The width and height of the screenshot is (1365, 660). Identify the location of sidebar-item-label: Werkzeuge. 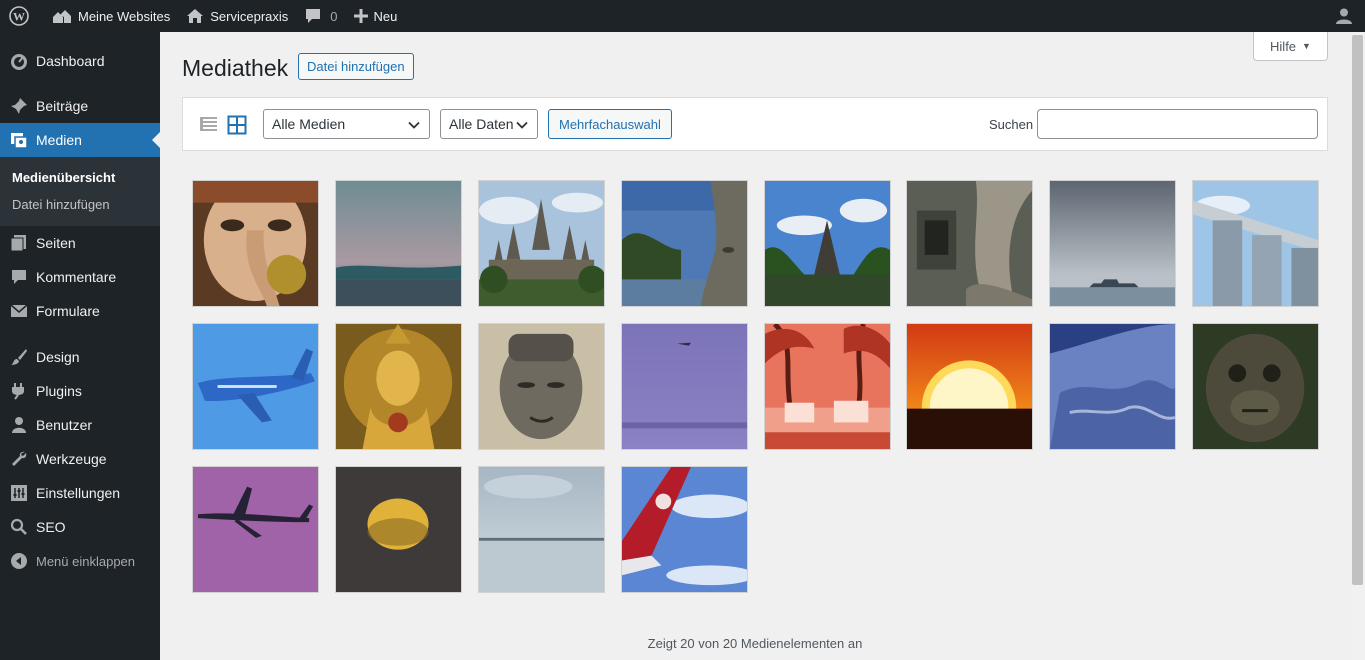
(71, 459).